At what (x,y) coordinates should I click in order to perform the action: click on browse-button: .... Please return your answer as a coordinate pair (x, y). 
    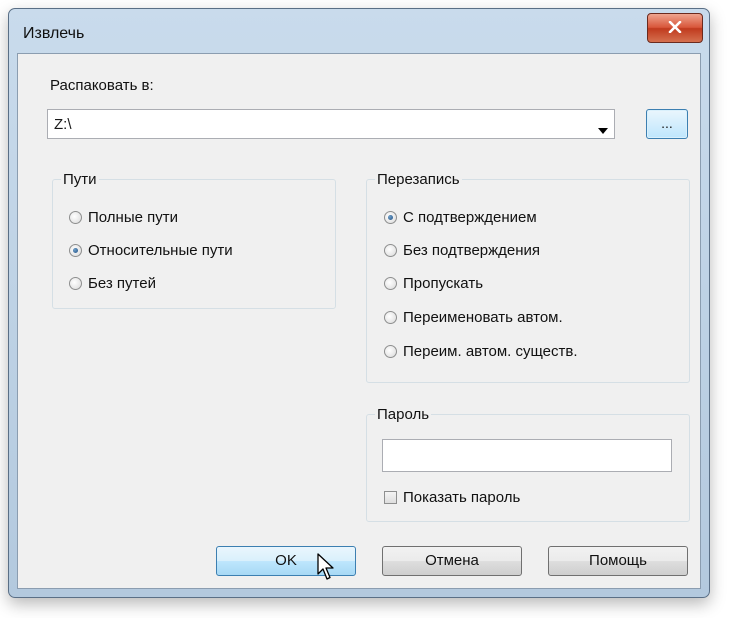
    Looking at the image, I should click on (667, 124).